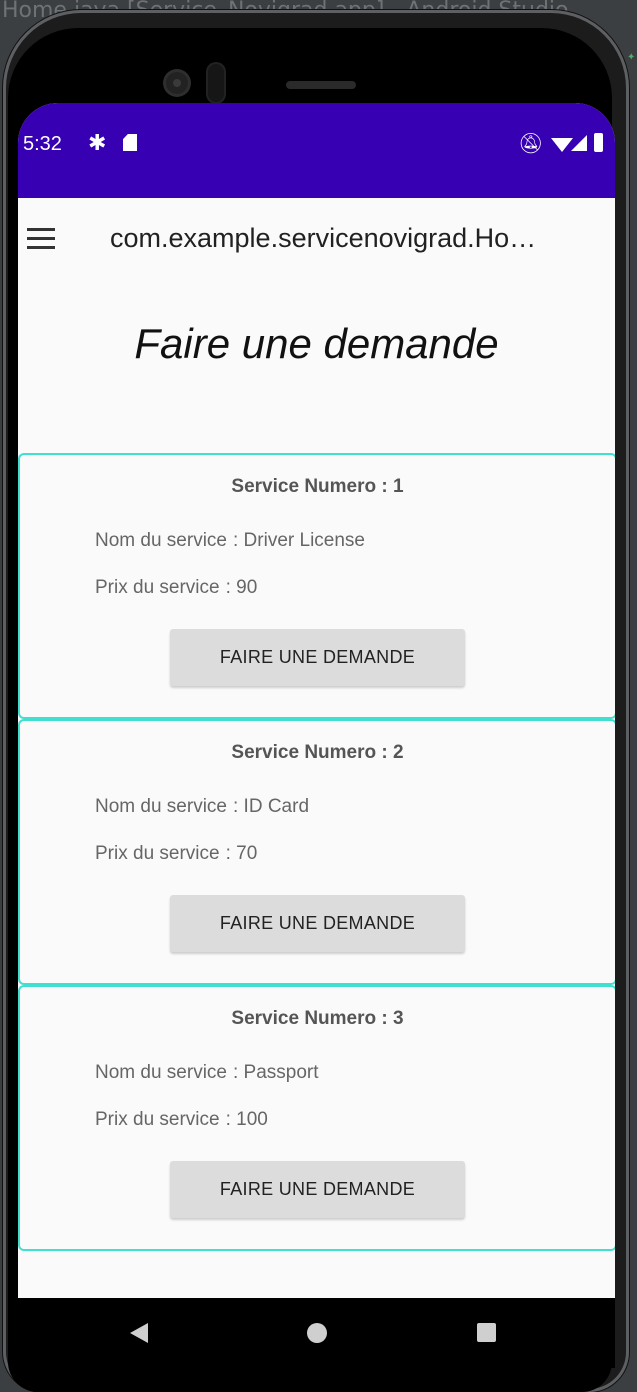 The image size is (637, 1392). What do you see at coordinates (317, 486) in the screenshot?
I see `service-number: Service Numero : 1` at bounding box center [317, 486].